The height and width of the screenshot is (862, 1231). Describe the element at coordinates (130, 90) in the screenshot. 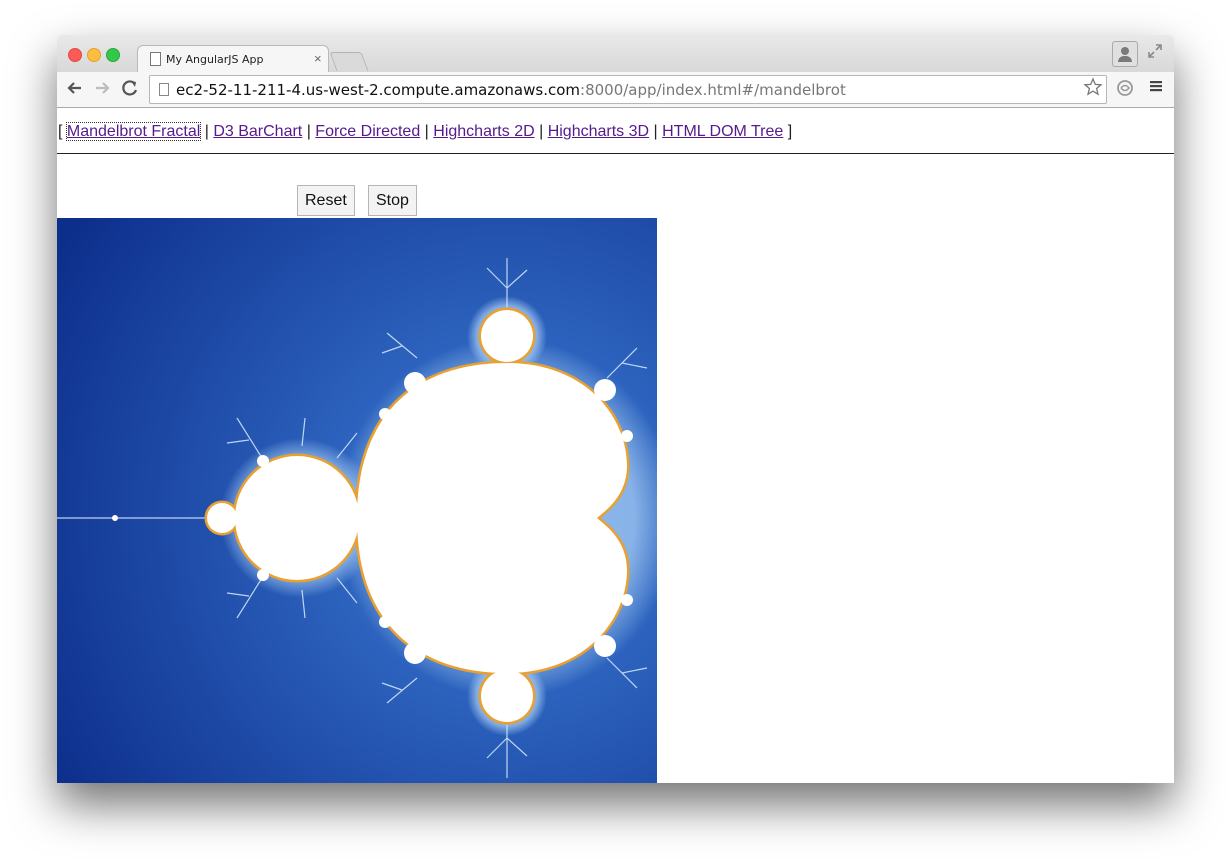

I see `reload-icon` at that location.